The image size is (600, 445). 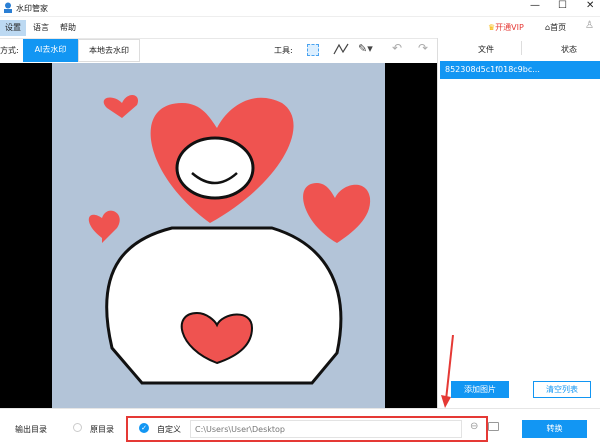 What do you see at coordinates (562, 5) in the screenshot?
I see `maximize-button: ☐` at bounding box center [562, 5].